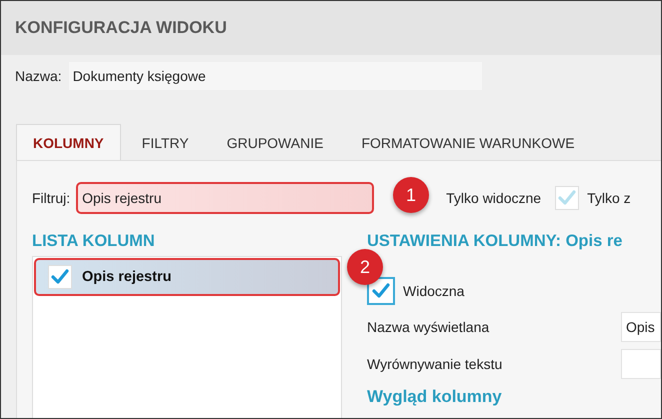 The height and width of the screenshot is (419, 662). I want to click on field-label: Filtruj:, so click(51, 198).